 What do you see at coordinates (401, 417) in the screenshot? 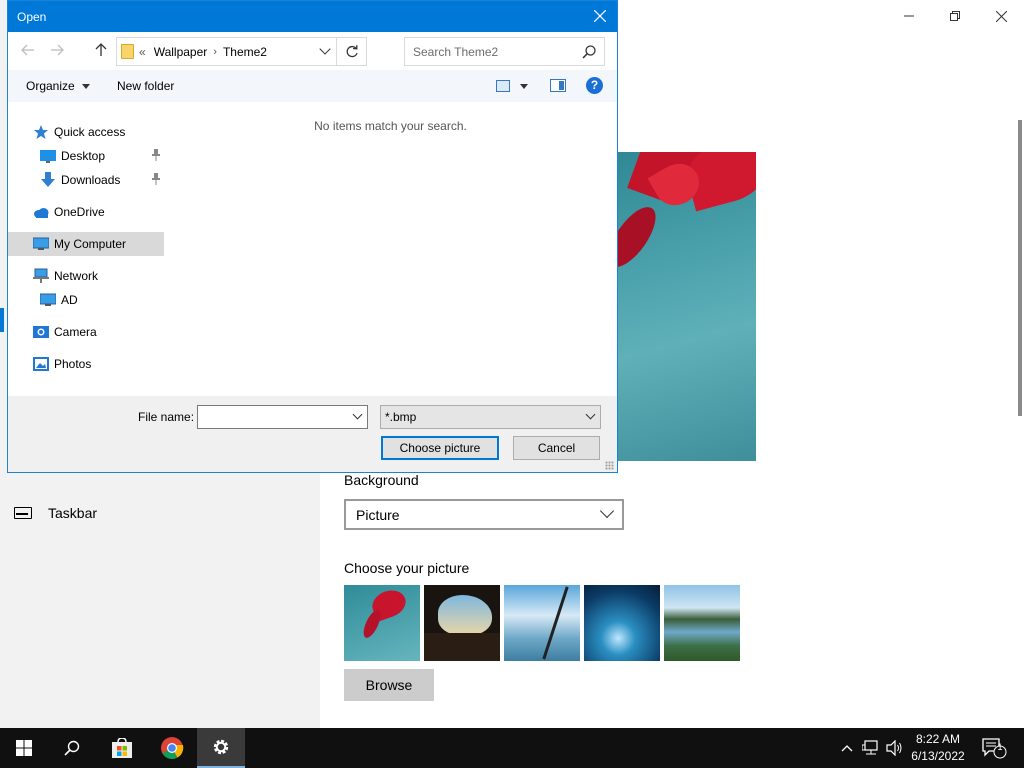
I see `file-type-value: *.bmp` at bounding box center [401, 417].